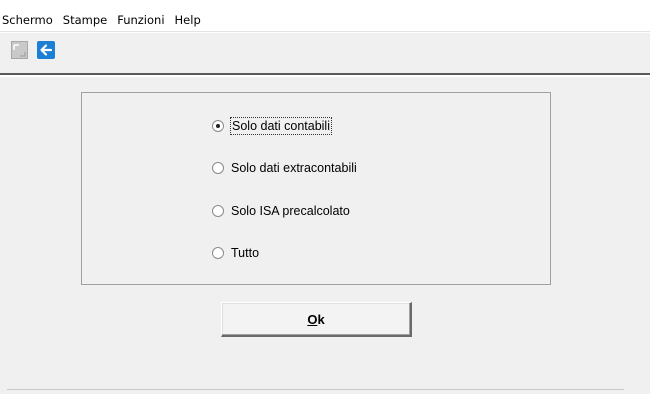 The width and height of the screenshot is (650, 394). Describe the element at coordinates (325, 16) in the screenshot. I see `menu-bar: Schermo Stampe Funzioni Help` at that location.